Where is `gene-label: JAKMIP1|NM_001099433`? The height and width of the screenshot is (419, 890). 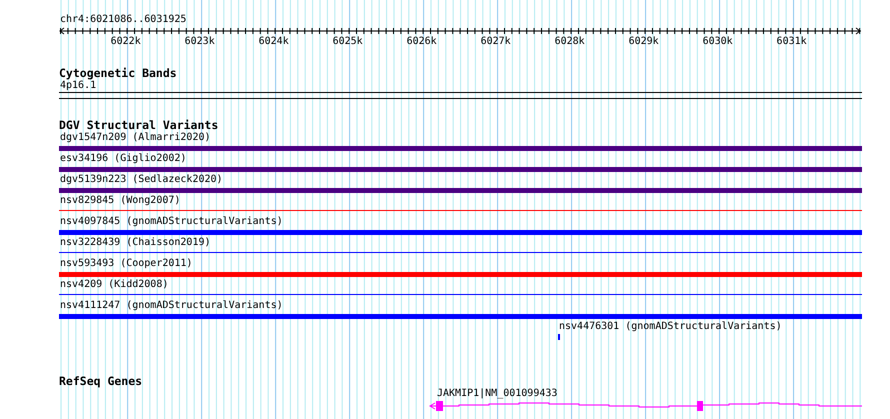 gene-label: JAKMIP1|NM_001099433 is located at coordinates (497, 394).